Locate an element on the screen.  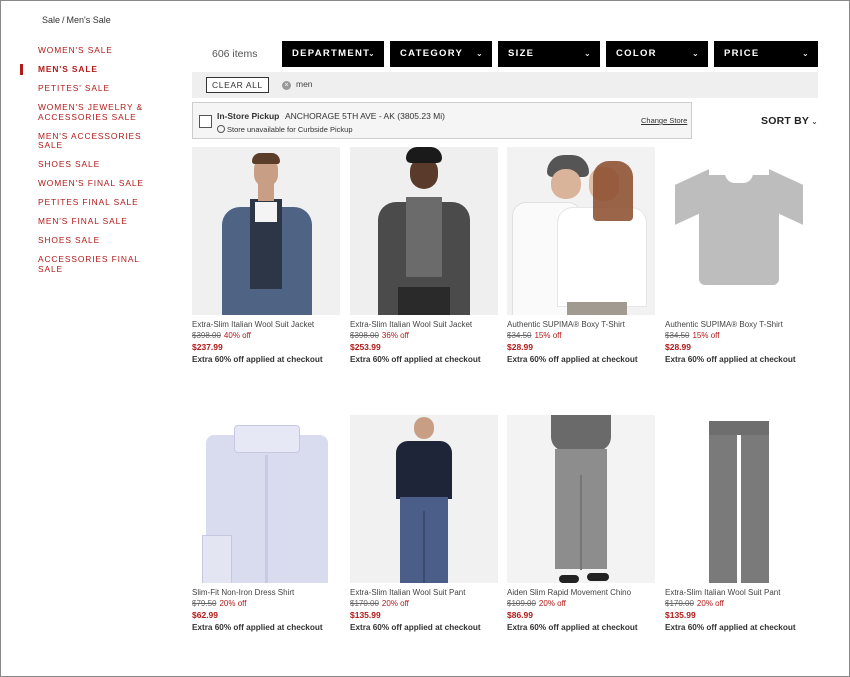
filter-label: Price is located at coordinates (742, 53).